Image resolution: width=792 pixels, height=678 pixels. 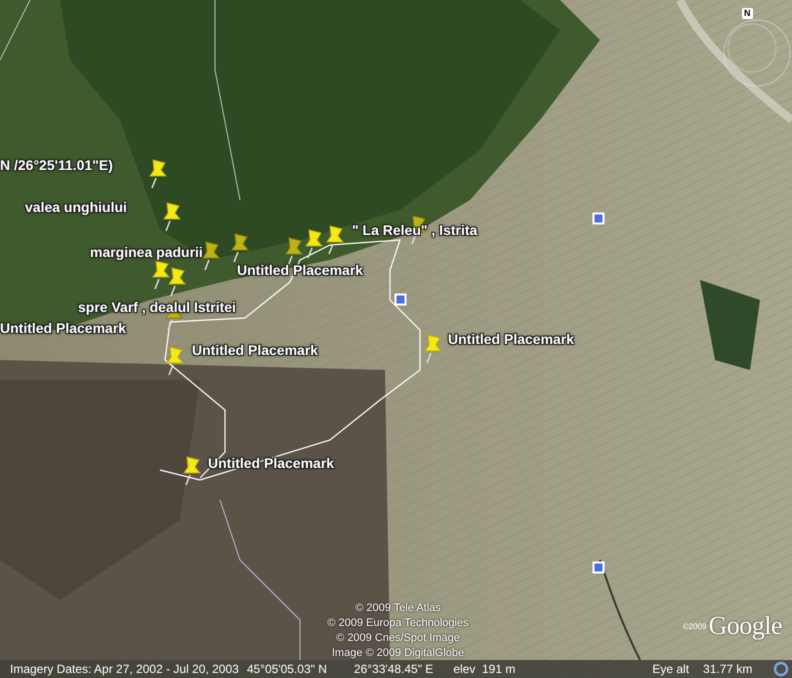 What do you see at coordinates (124, 669) in the screenshot?
I see `imagery-dates-text: Imagery Dates: Apr 27, 2002 - Jul 20, 2003` at bounding box center [124, 669].